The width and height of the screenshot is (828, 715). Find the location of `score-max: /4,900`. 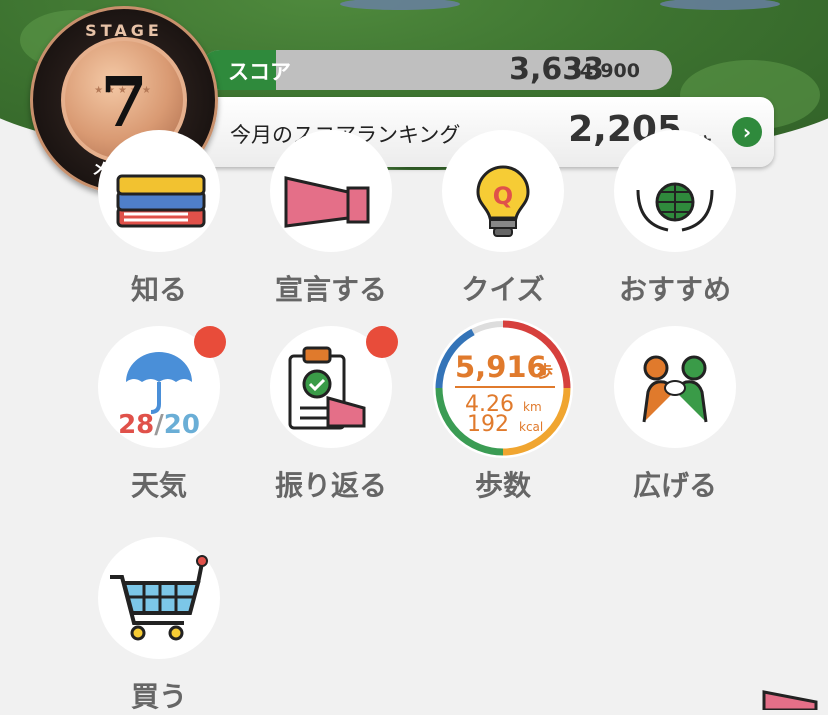

score-max: /4,900 is located at coordinates (606, 71).